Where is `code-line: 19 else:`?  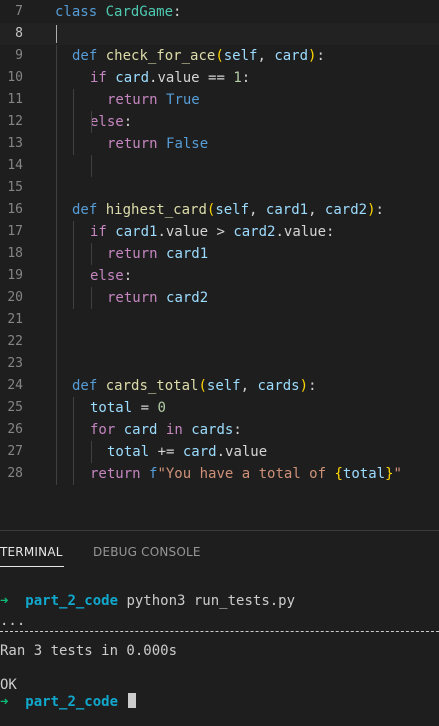 code-line: 19 else: is located at coordinates (219, 276).